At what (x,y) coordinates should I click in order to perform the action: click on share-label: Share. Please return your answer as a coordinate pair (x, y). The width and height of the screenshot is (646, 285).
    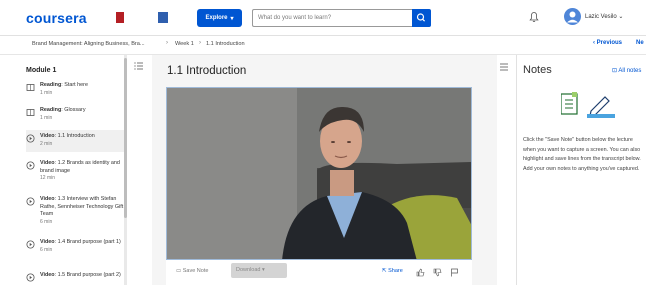
    Looking at the image, I should click on (395, 271).